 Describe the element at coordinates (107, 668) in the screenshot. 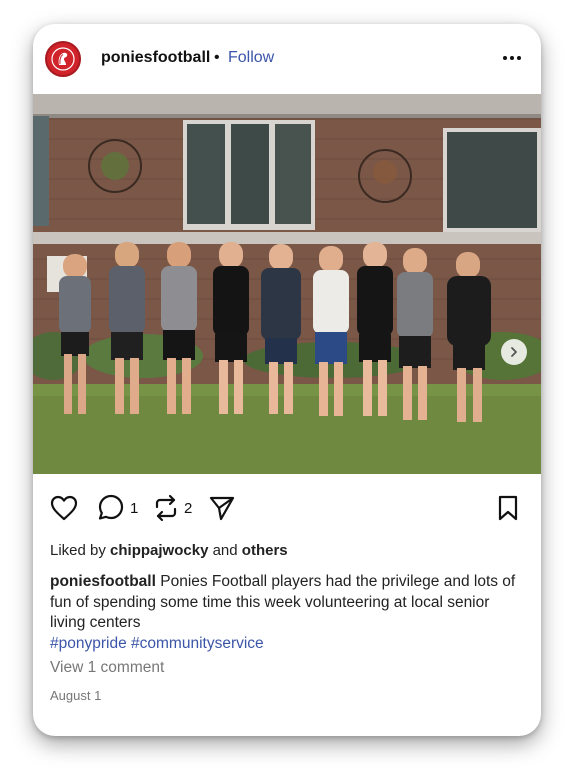

I see `view-comments-link: View 1 comment` at that location.